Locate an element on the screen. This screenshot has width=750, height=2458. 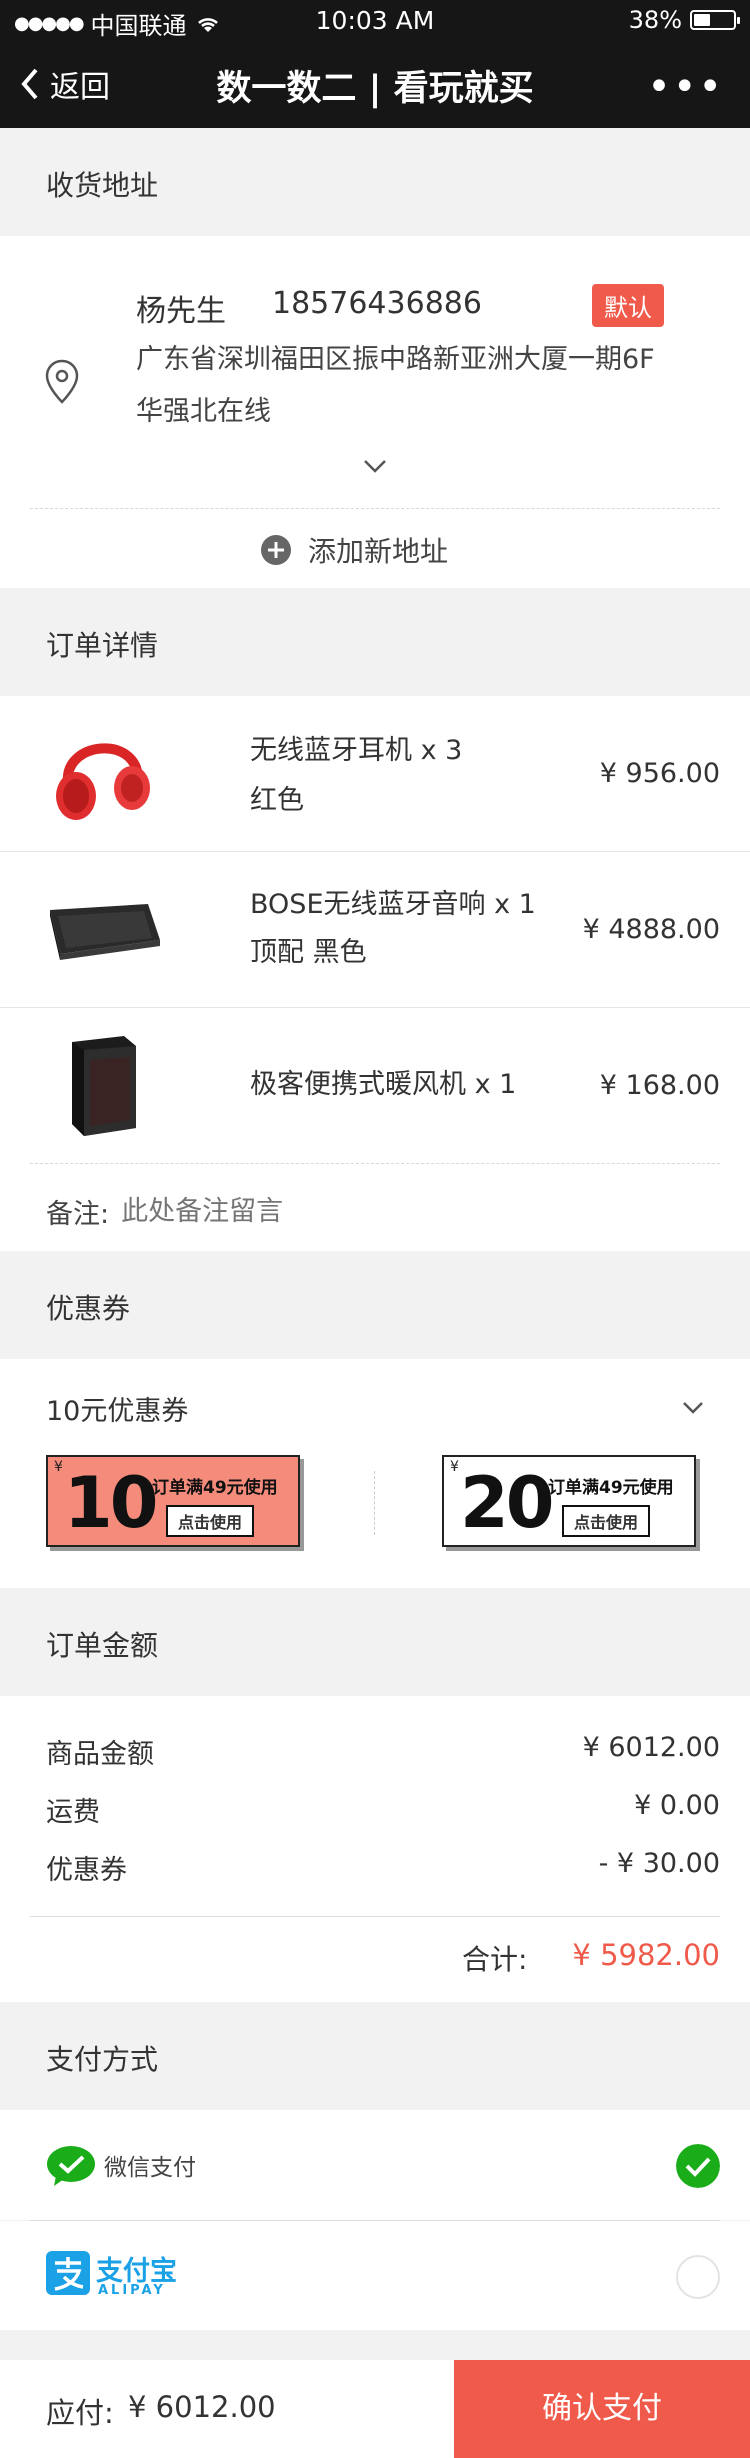
remark-label: 备注: is located at coordinates (78, 1214).